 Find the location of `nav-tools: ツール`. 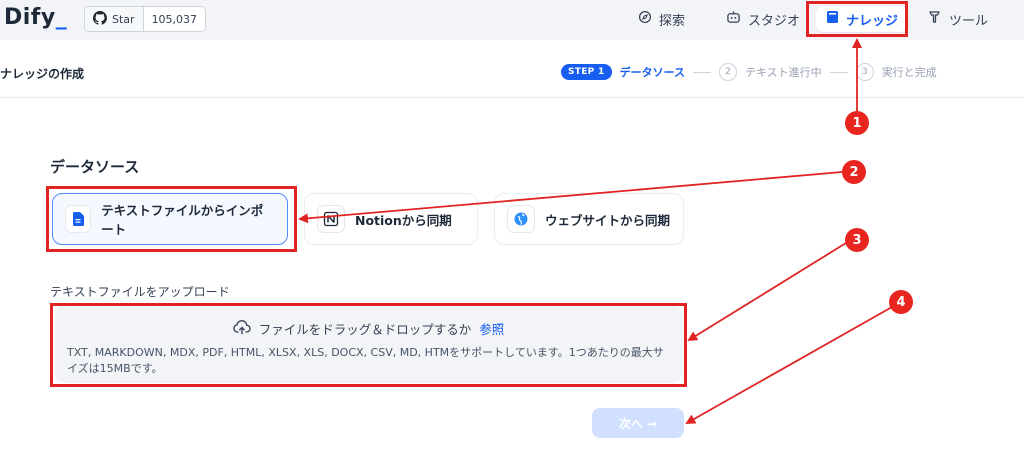

nav-tools: ツール is located at coordinates (958, 19).